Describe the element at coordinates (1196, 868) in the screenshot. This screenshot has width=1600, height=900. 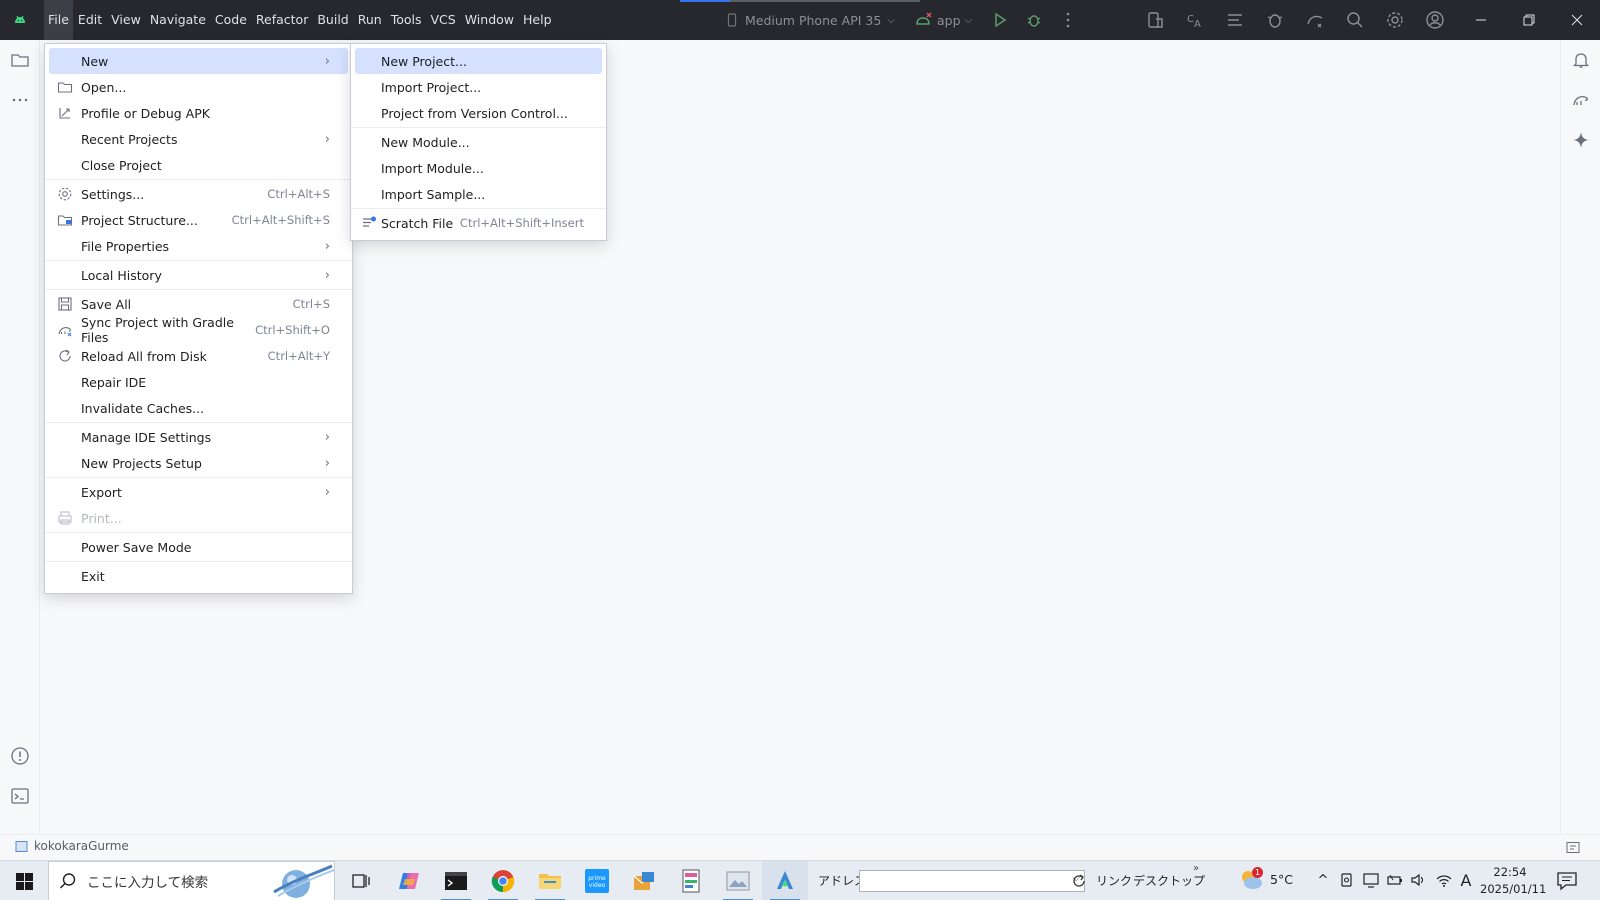
I see `toolbar-overflow-icon: »` at that location.